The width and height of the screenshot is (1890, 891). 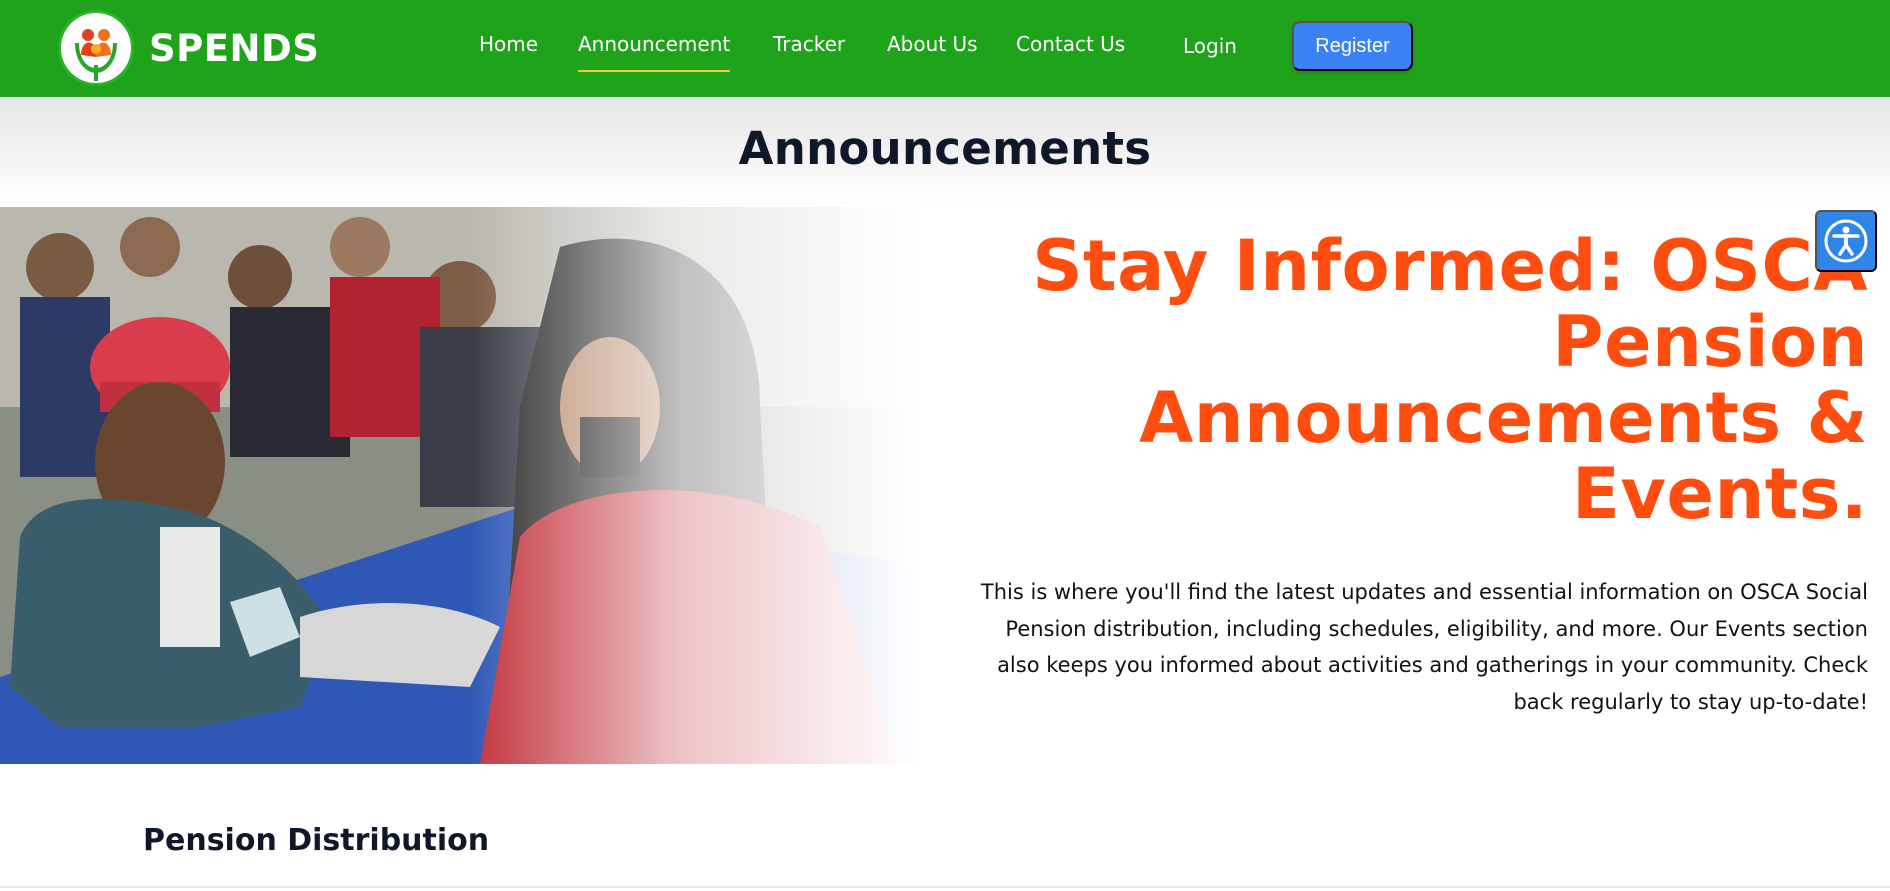 What do you see at coordinates (1210, 46) in the screenshot?
I see `nav-login: Login` at bounding box center [1210, 46].